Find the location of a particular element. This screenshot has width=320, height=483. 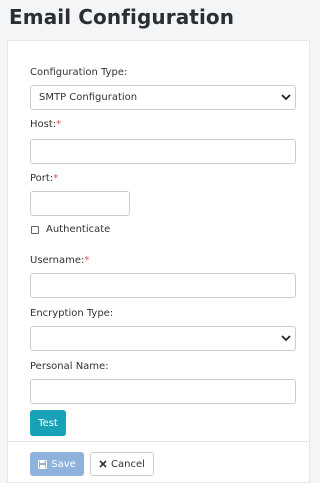

username-label: Username:* is located at coordinates (59, 260).